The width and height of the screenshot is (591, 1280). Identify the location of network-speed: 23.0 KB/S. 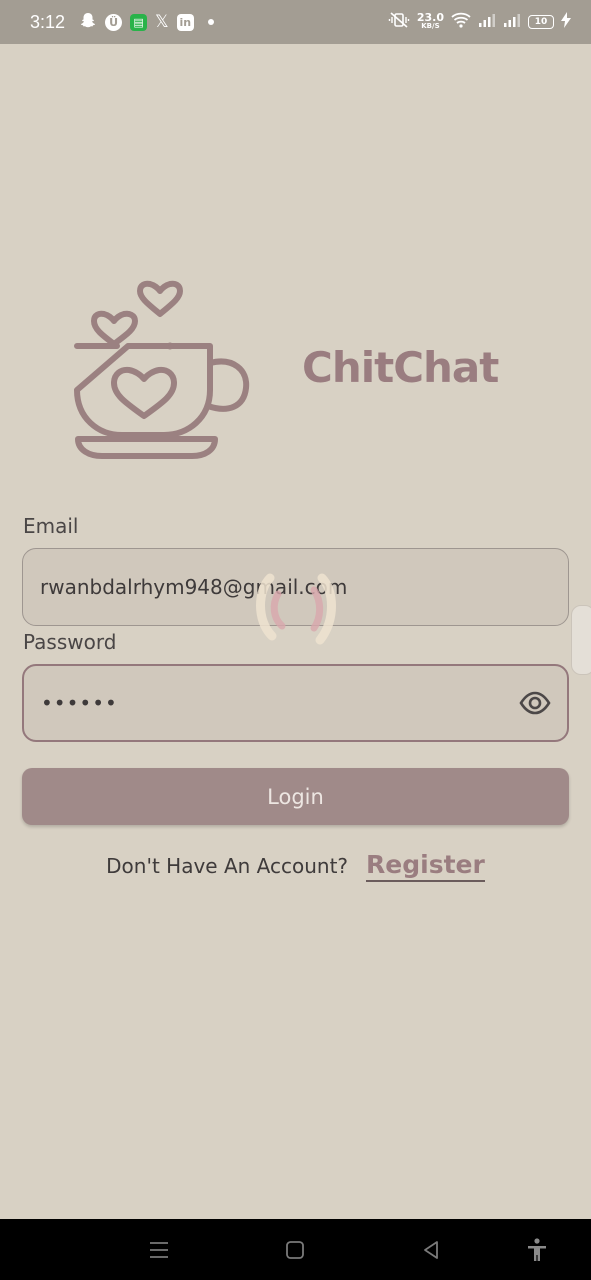
(430, 21).